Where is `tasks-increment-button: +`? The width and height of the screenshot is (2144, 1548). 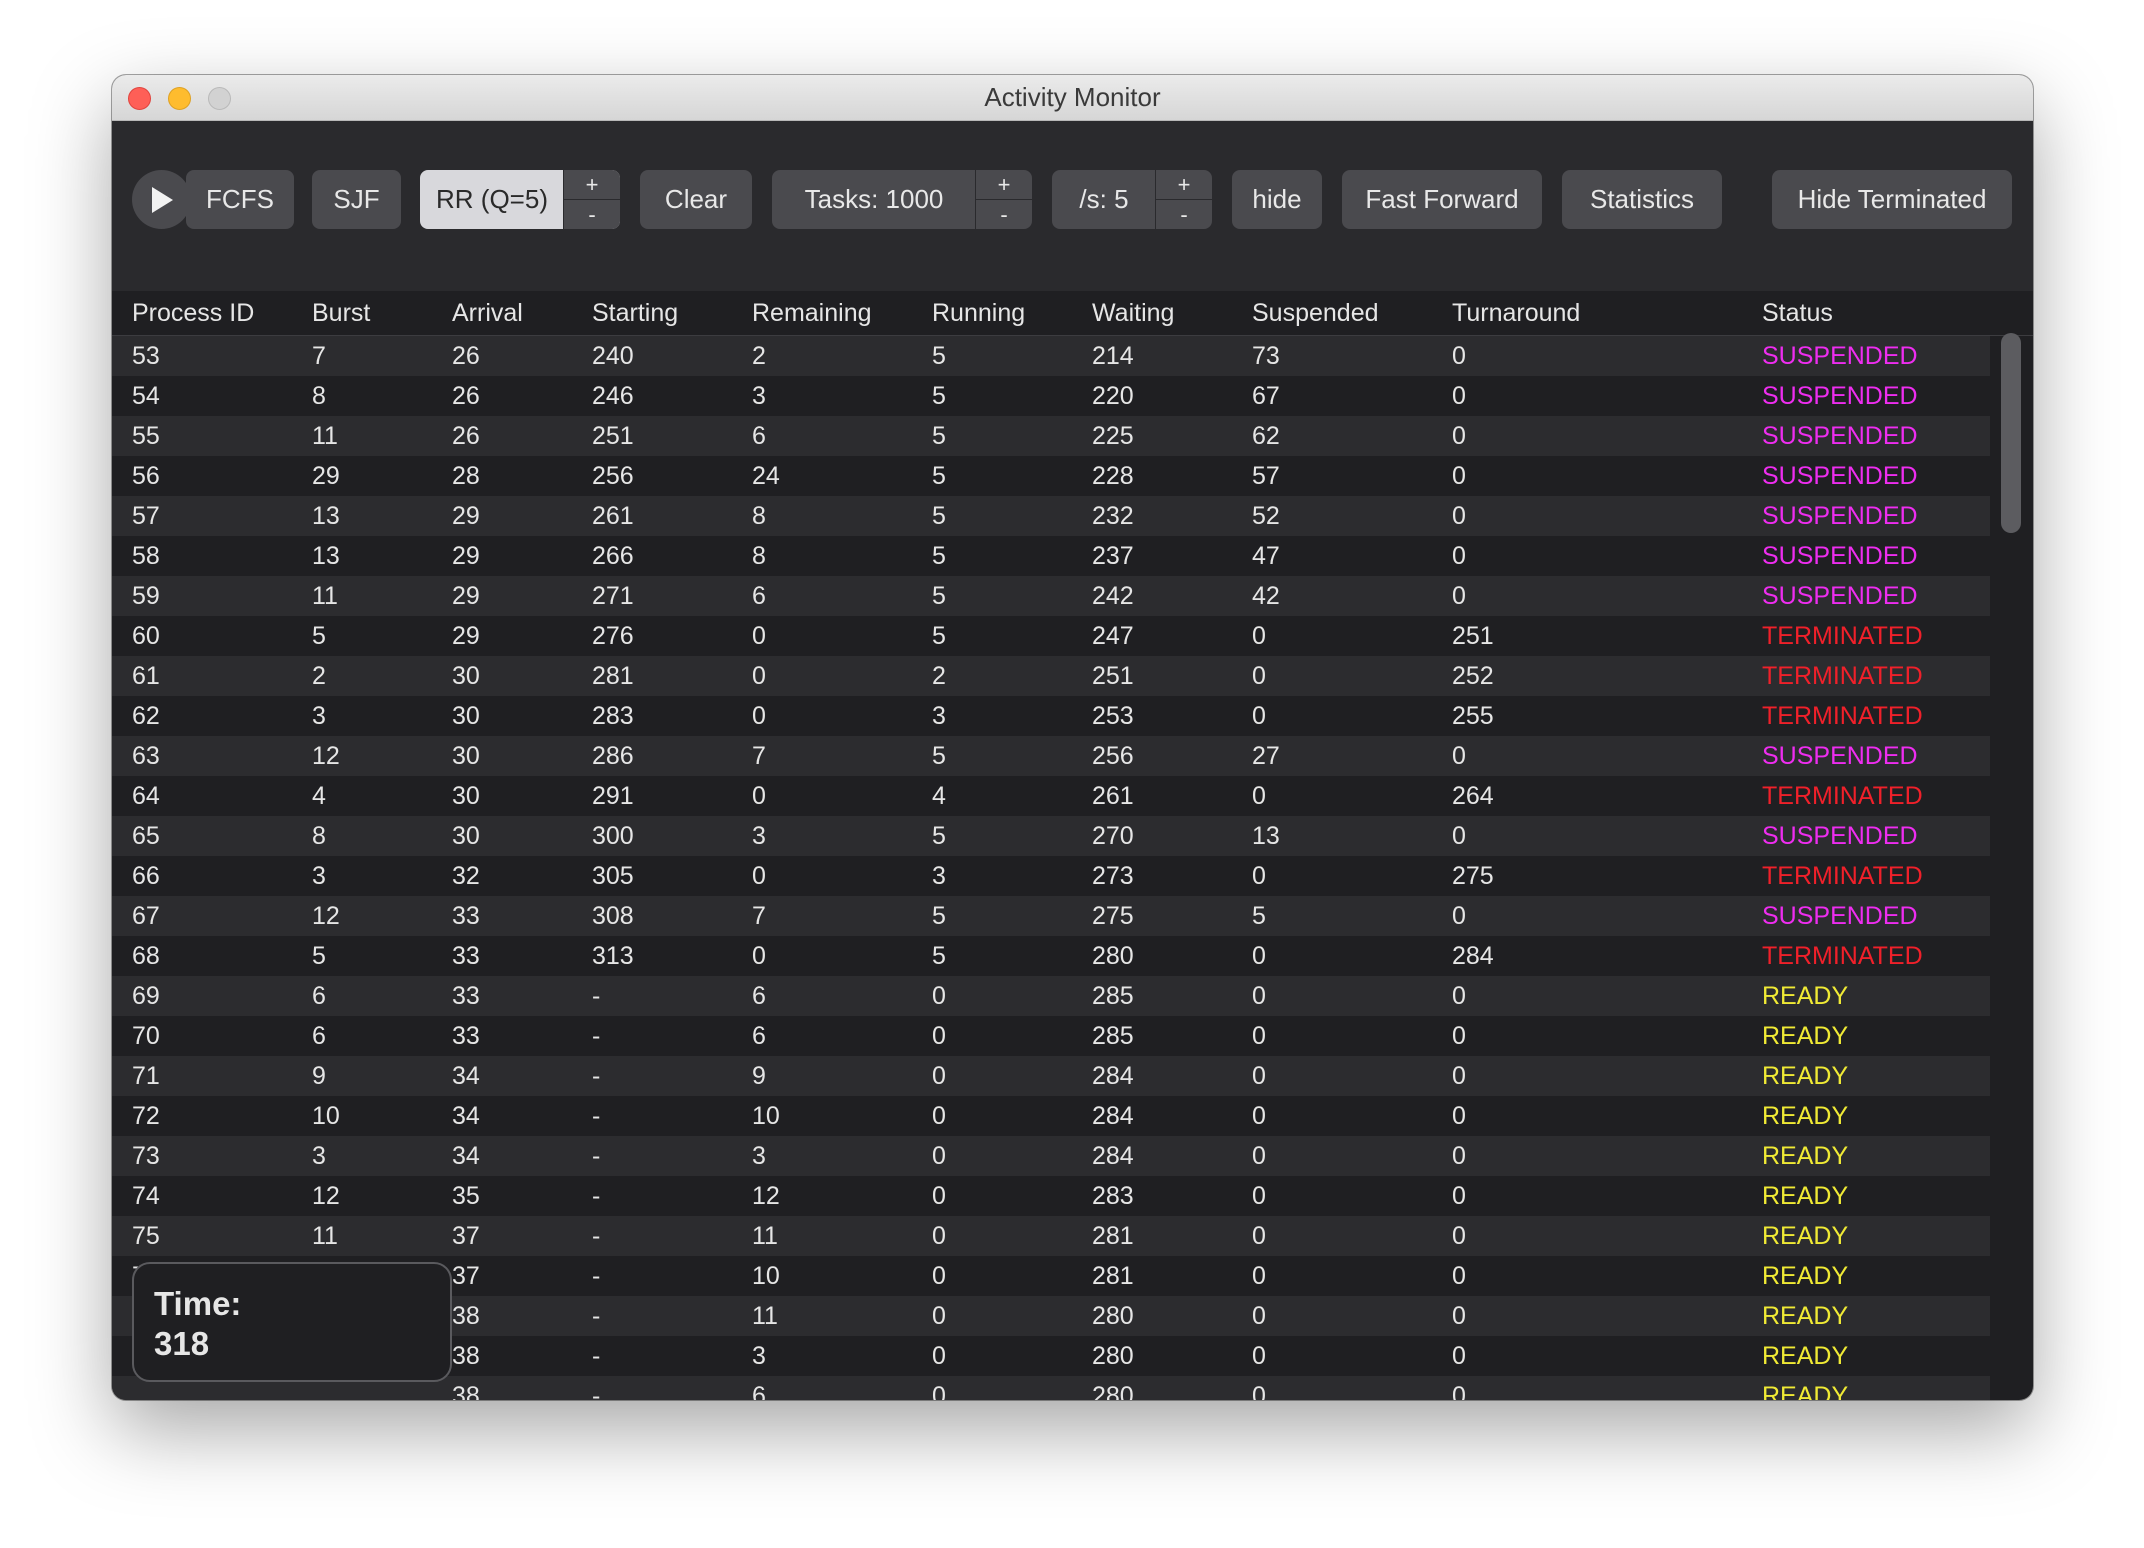 tasks-increment-button: + is located at coordinates (1004, 185).